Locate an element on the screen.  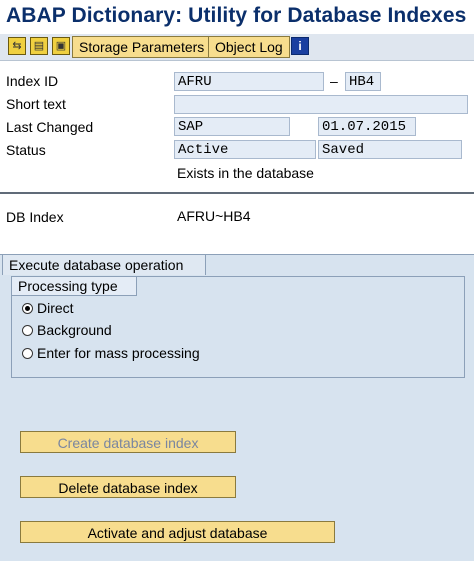
index-id-name-field: HB4 is located at coordinates (363, 81).